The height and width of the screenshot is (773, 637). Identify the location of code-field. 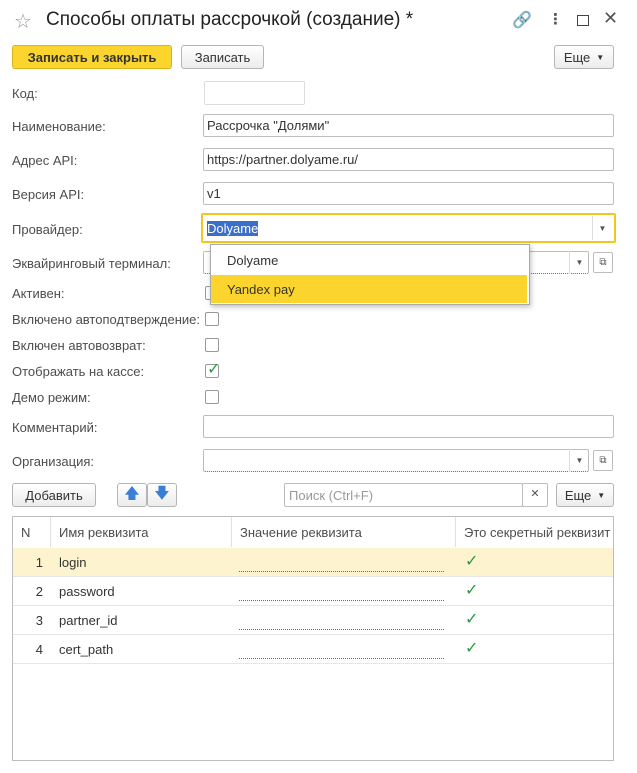
(254, 93).